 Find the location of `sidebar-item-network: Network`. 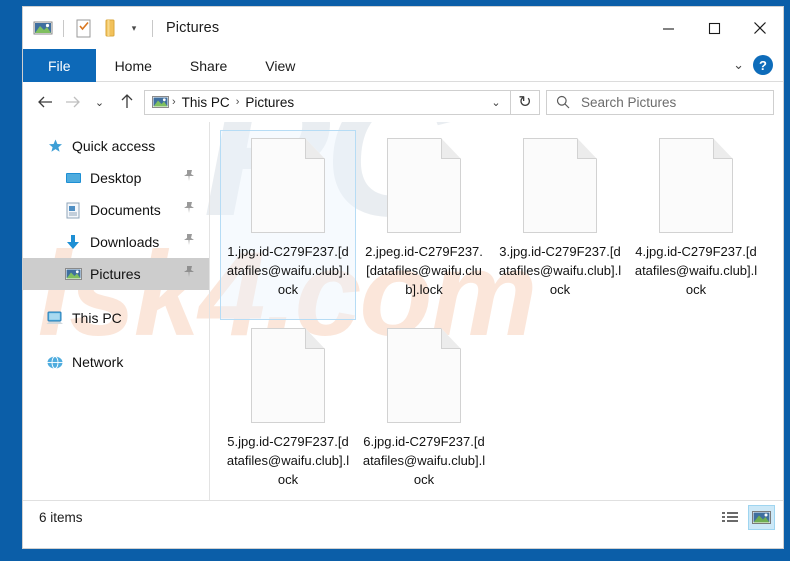

sidebar-item-network: Network is located at coordinates (116, 362).